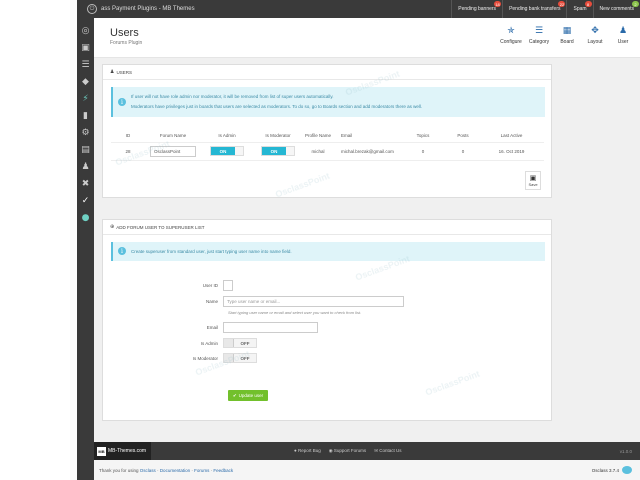 This screenshot has height=480, width=640. What do you see at coordinates (251, 395) in the screenshot?
I see `update-user-label: Update user` at bounding box center [251, 395].